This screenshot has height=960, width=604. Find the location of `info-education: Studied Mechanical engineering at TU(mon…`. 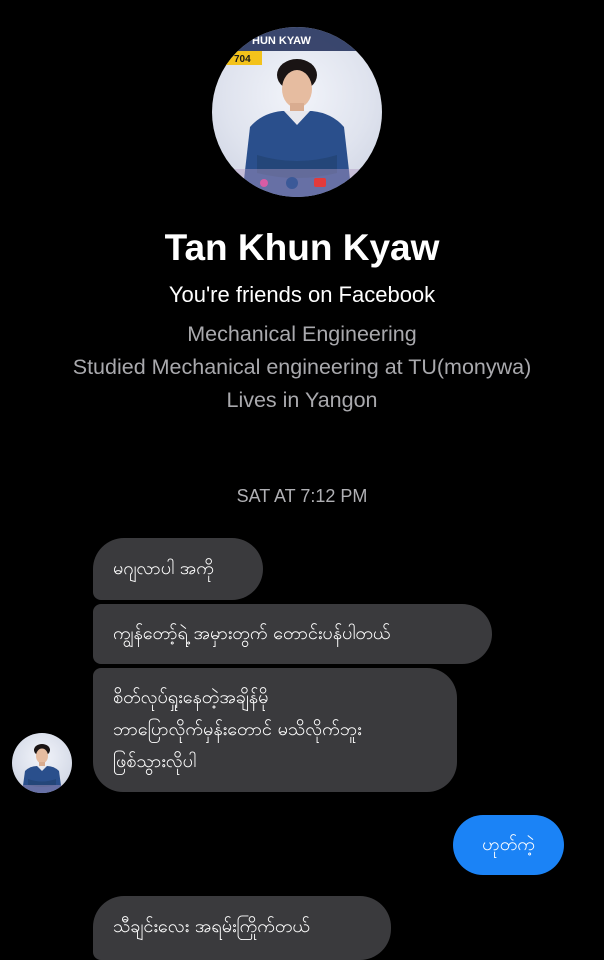

info-education: Studied Mechanical engineering at TU(mon… is located at coordinates (302, 367).